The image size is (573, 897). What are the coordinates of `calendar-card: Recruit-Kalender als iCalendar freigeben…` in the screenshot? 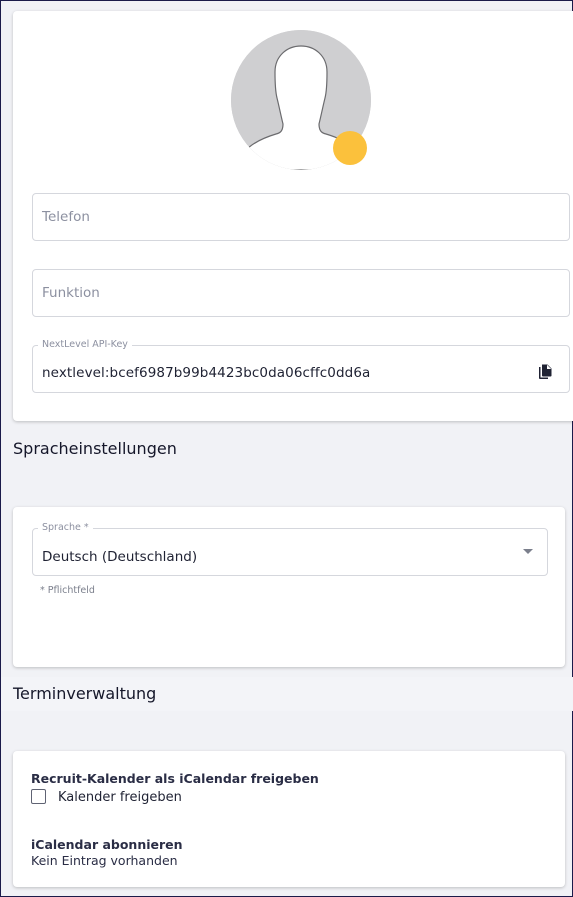 It's located at (289, 819).